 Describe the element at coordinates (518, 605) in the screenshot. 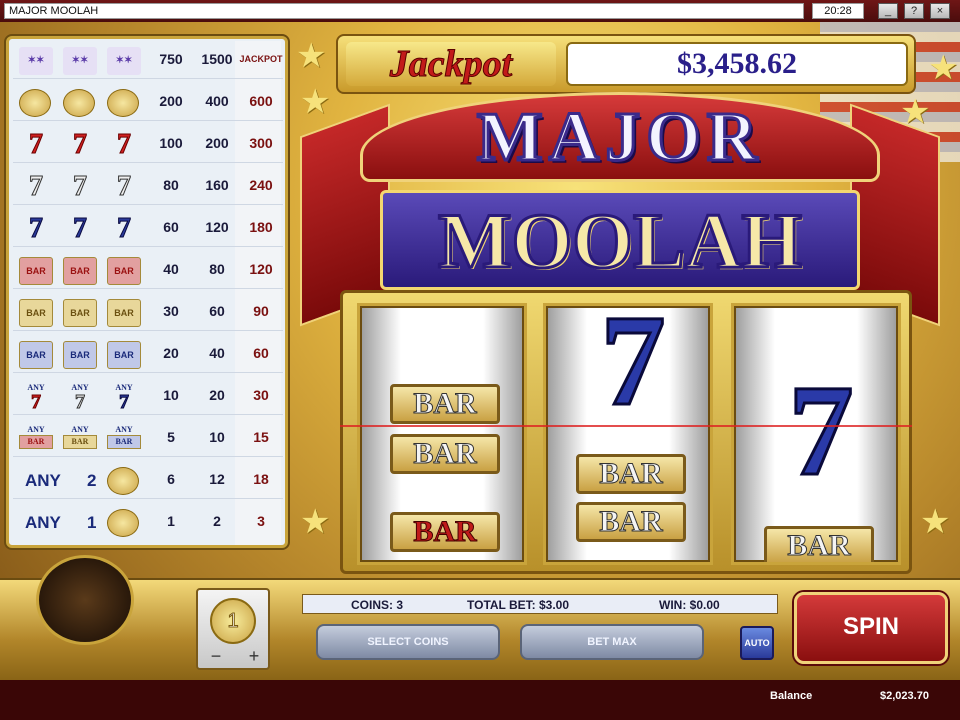

I see `total-bet: TOTAL BET: $3.00` at that location.